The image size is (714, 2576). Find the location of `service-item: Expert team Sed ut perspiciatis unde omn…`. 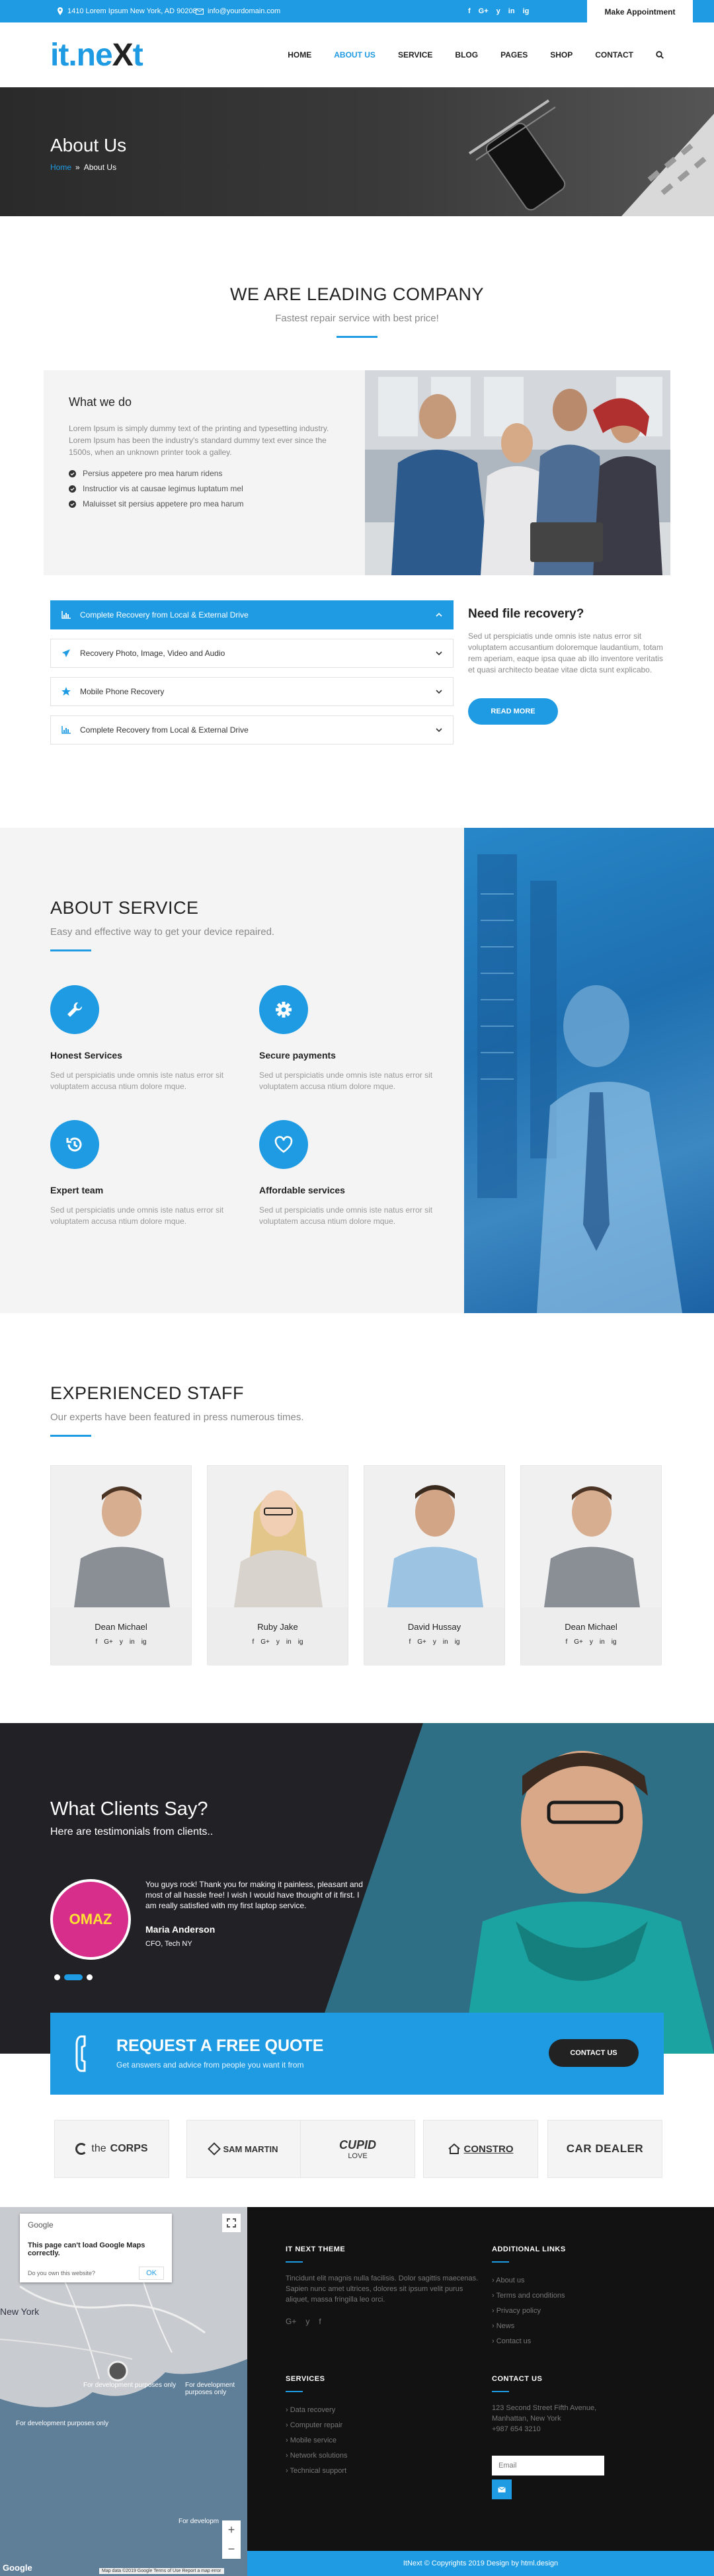

service-item: Expert team Sed ut perspiciatis unde omn… is located at coordinates (149, 1173).